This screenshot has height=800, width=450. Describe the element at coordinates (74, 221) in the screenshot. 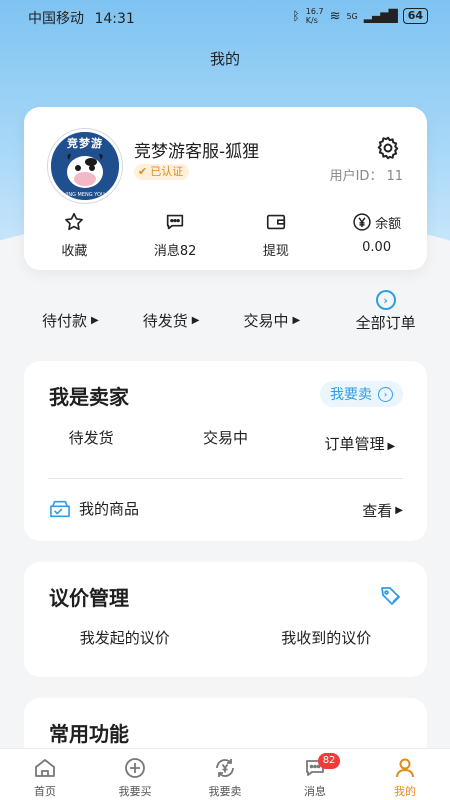

I see `star-icon` at that location.